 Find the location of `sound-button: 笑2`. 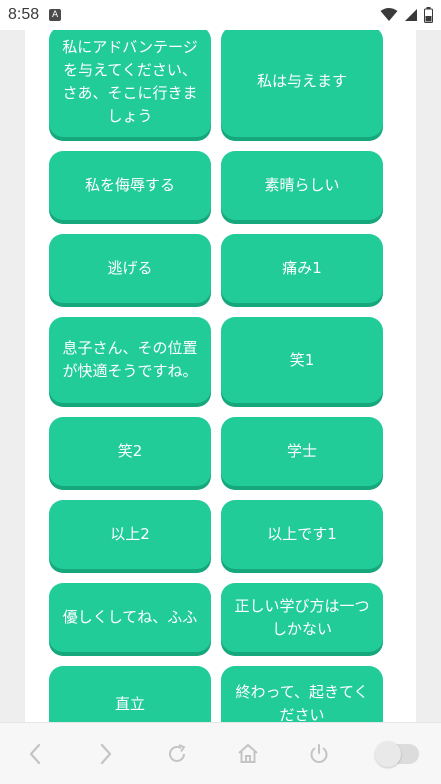

sound-button: 笑2 is located at coordinates (130, 451).